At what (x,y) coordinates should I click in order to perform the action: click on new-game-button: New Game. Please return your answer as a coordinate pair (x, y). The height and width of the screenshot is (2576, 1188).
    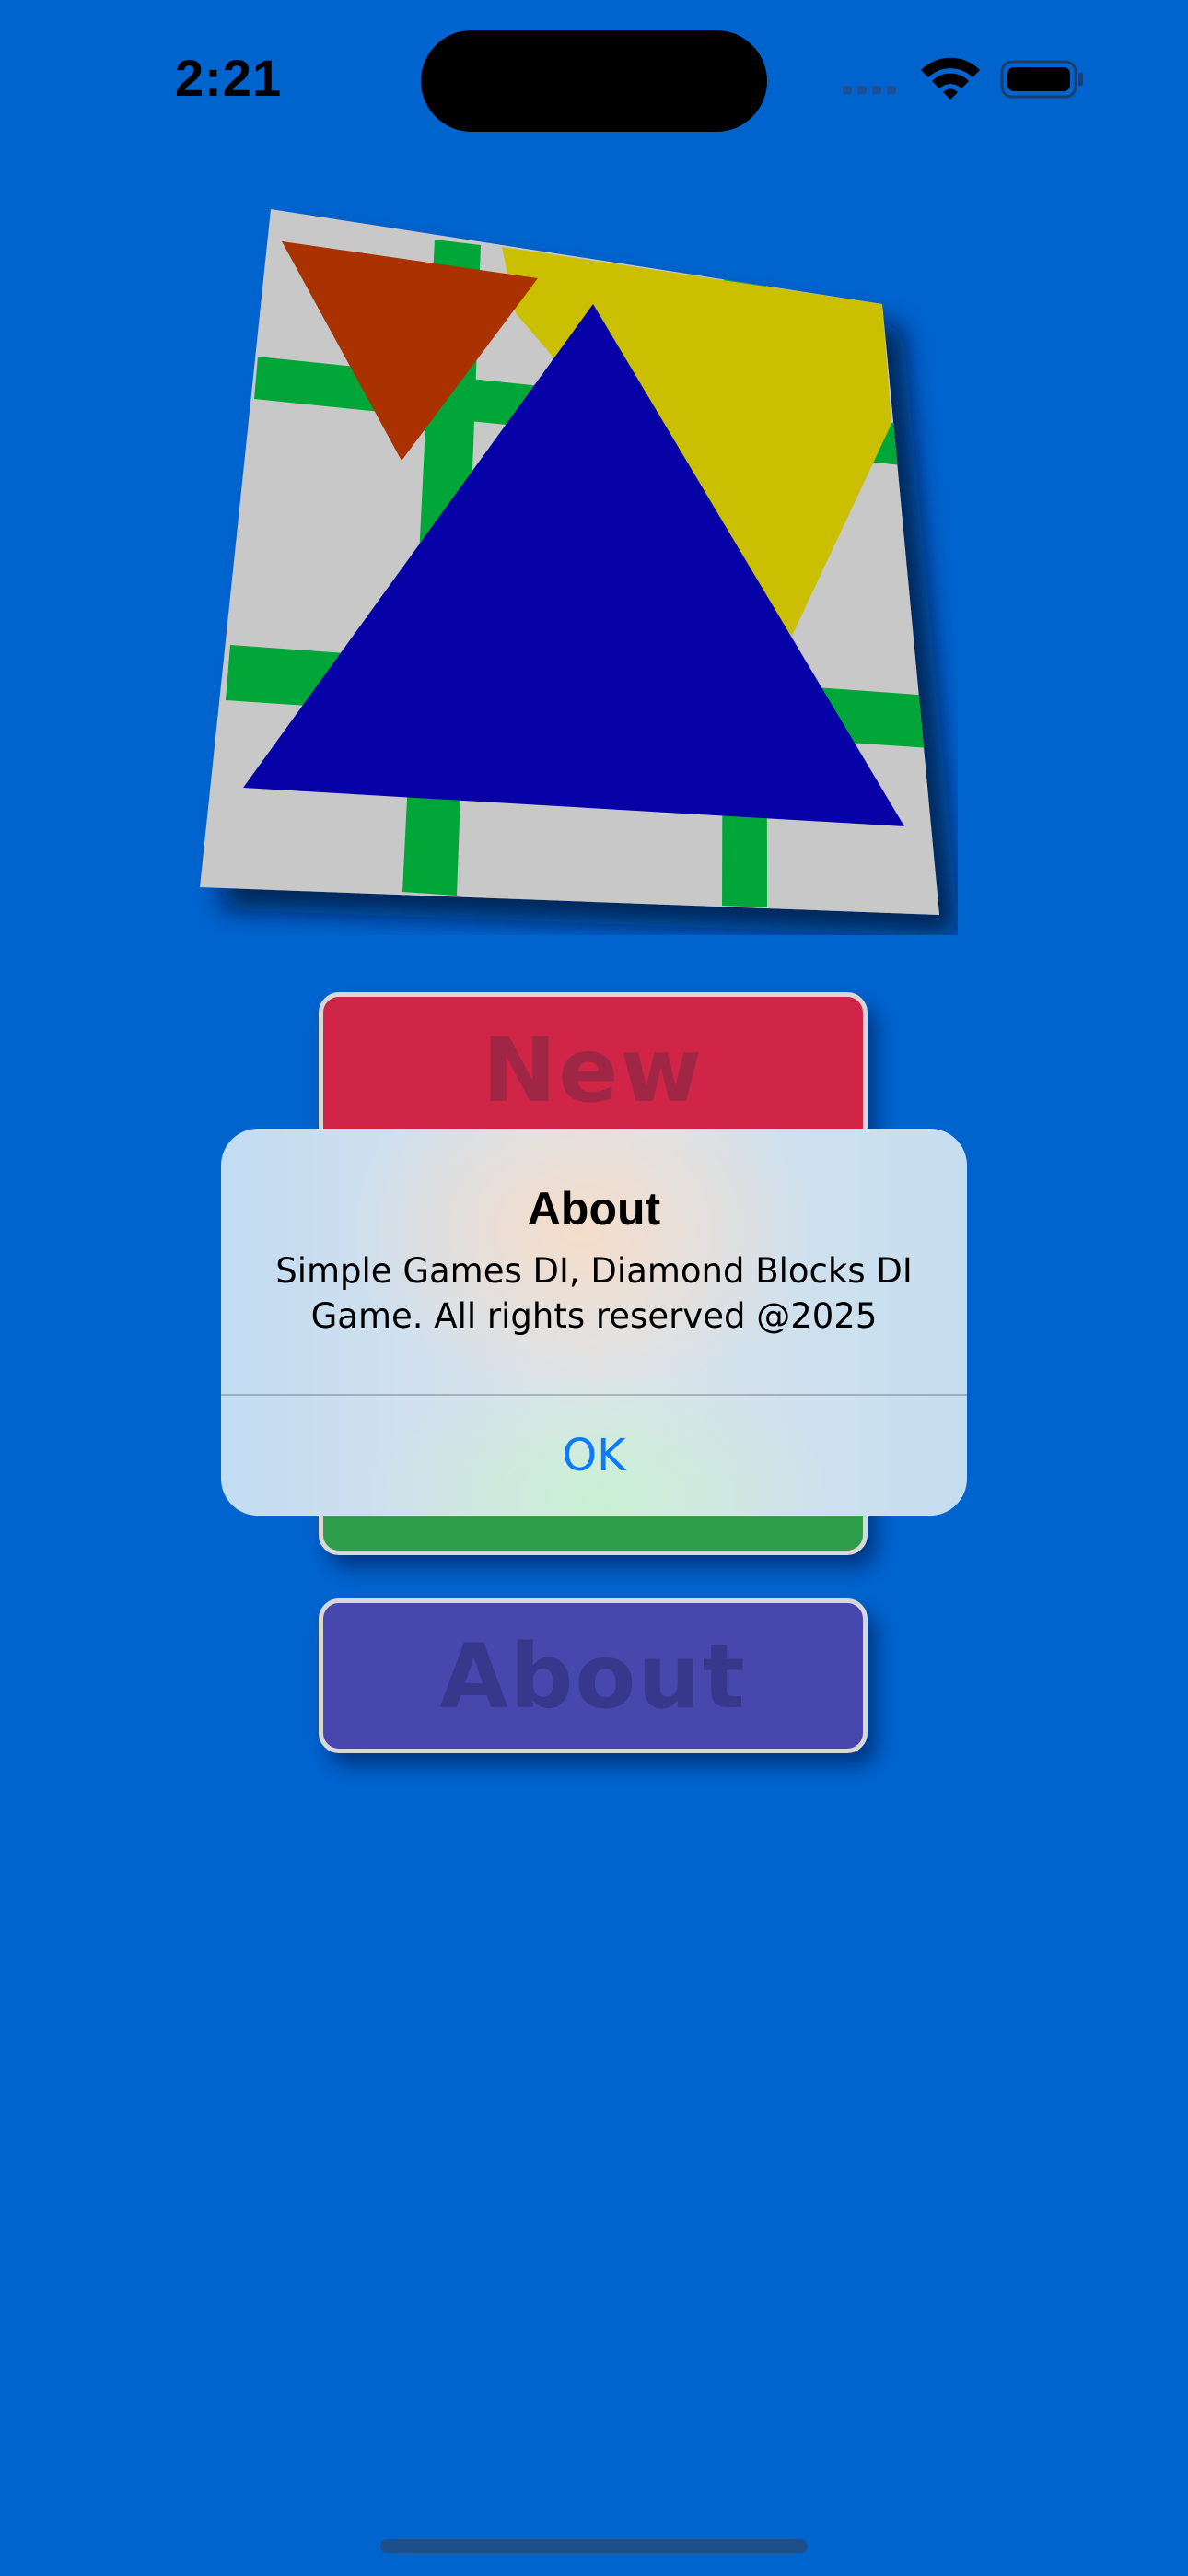
    Looking at the image, I should click on (593, 1069).